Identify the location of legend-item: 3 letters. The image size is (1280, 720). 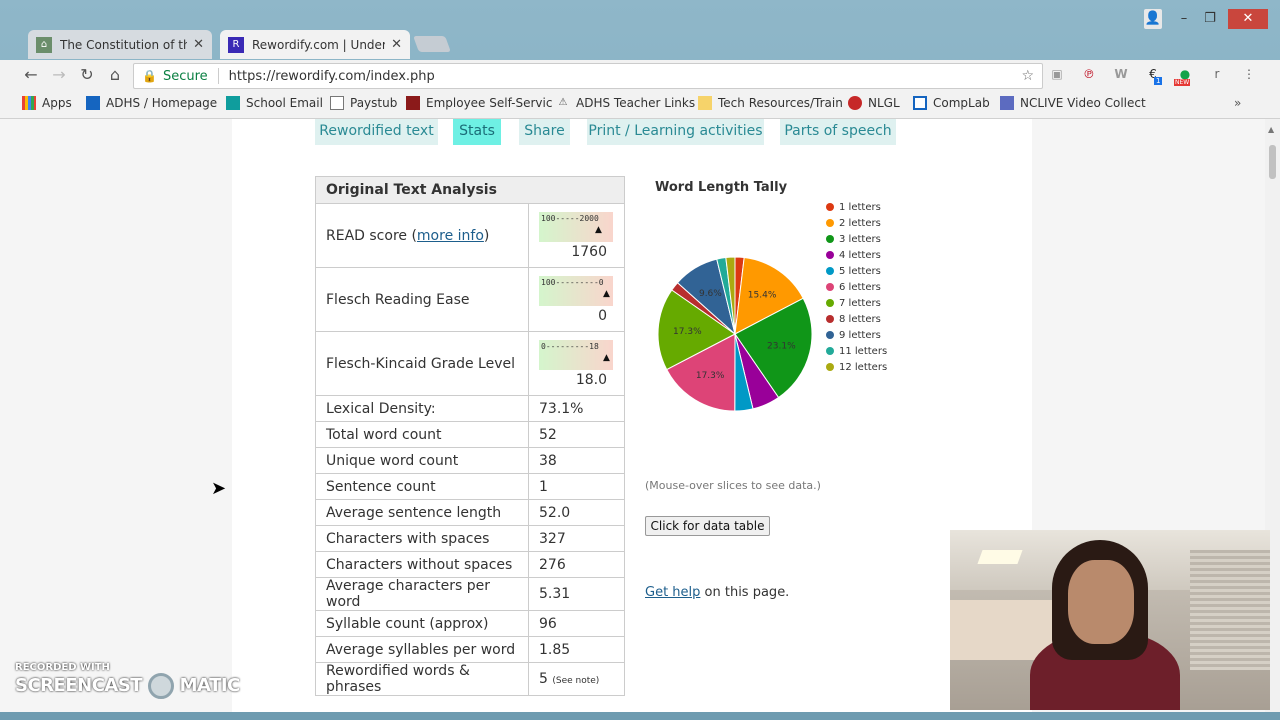
(856, 239).